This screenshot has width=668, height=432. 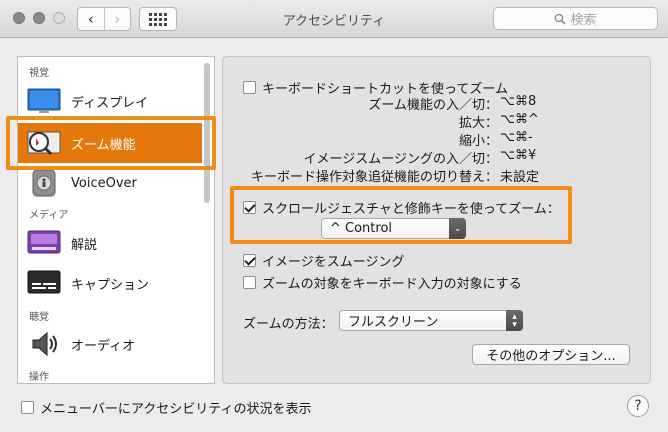 What do you see at coordinates (49, 215) in the screenshot?
I see `sidebar-header-media: メディア` at bounding box center [49, 215].